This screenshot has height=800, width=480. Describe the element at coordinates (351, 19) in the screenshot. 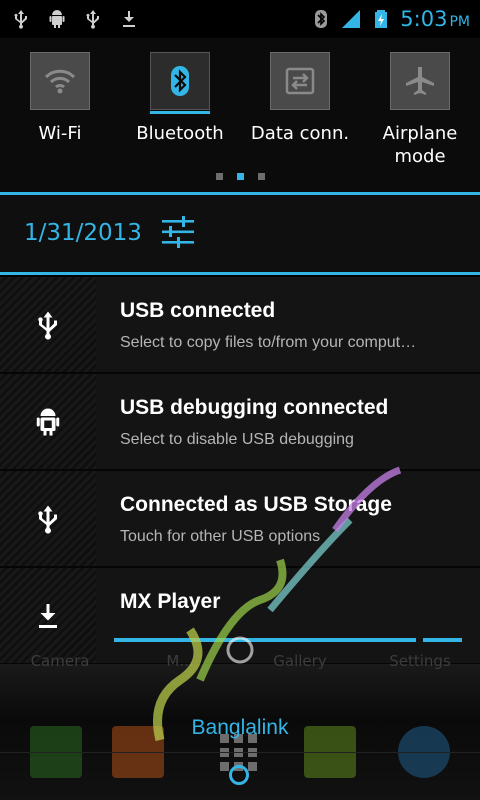

I see `signal-icon` at that location.